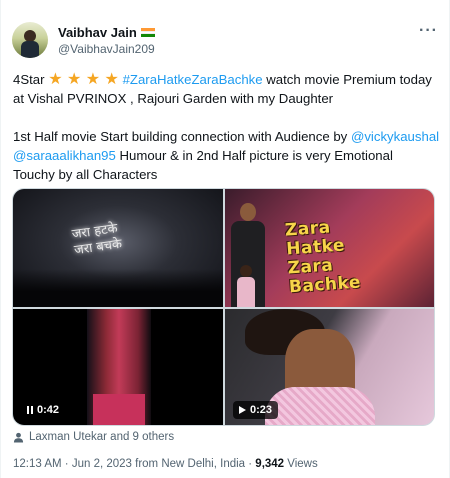 This screenshot has width=450, height=478. What do you see at coordinates (261, 410) in the screenshot?
I see `video-duration: 0:23` at bounding box center [261, 410].